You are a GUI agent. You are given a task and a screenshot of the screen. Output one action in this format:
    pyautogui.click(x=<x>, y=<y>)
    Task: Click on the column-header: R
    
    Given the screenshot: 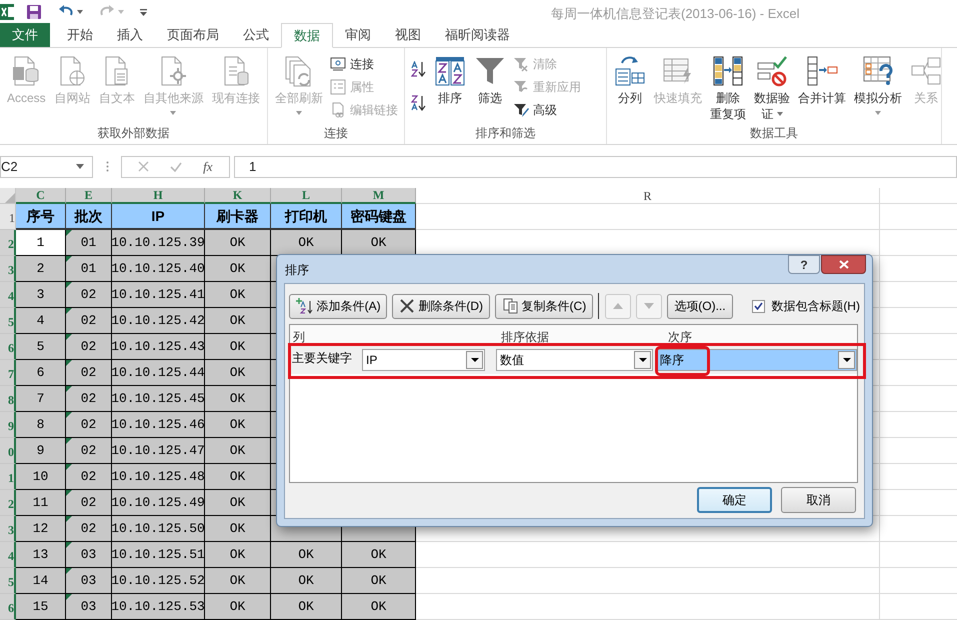 What is the action you would take?
    pyautogui.click(x=648, y=196)
    